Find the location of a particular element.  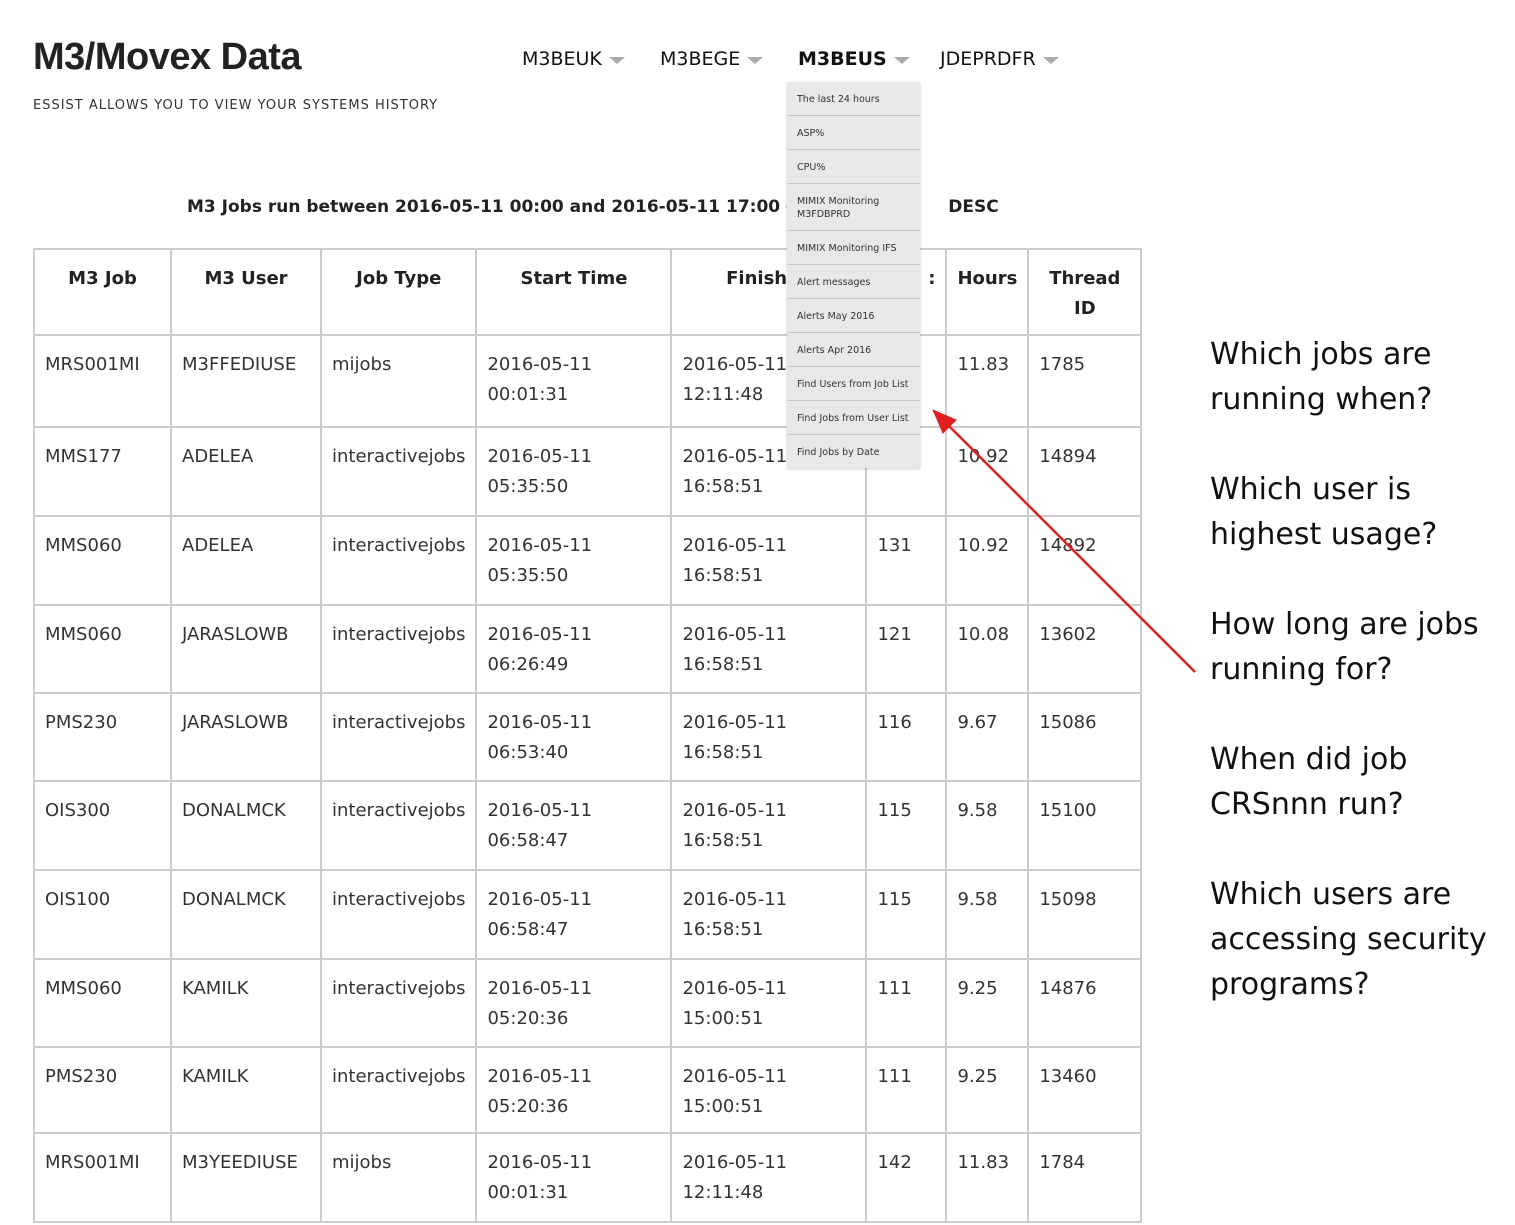

nav-item-m3beuk: M3BEUK is located at coordinates (573, 59).